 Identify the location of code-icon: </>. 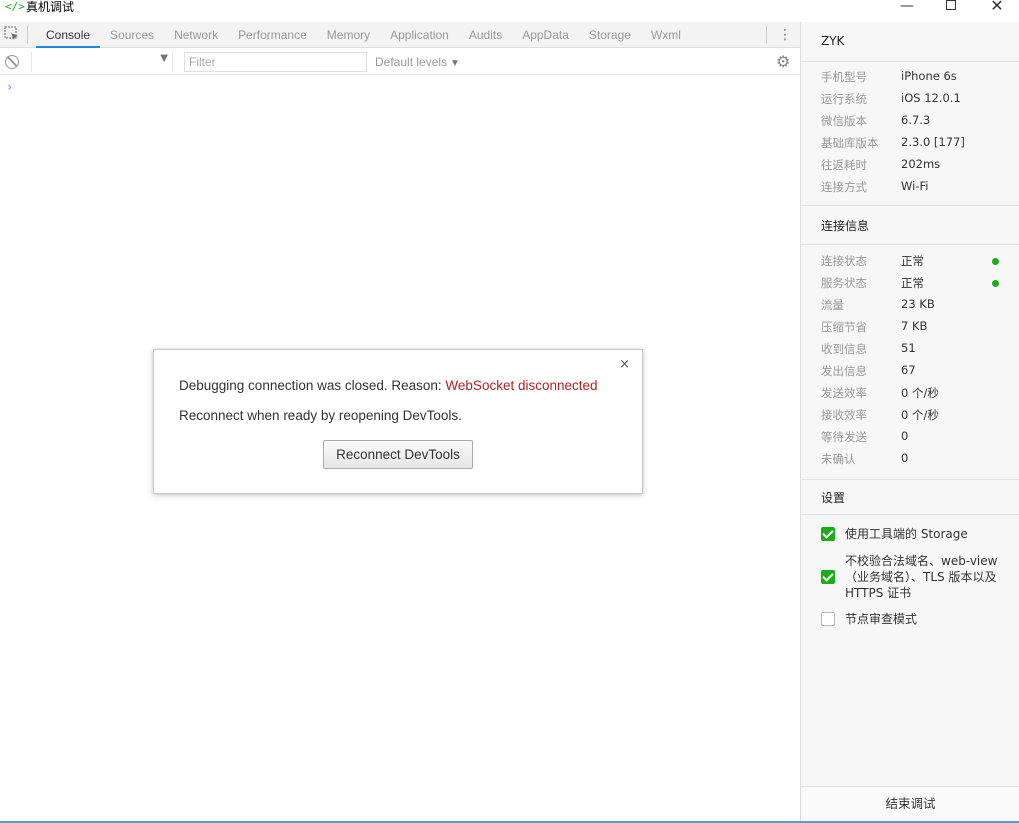
(15, 6).